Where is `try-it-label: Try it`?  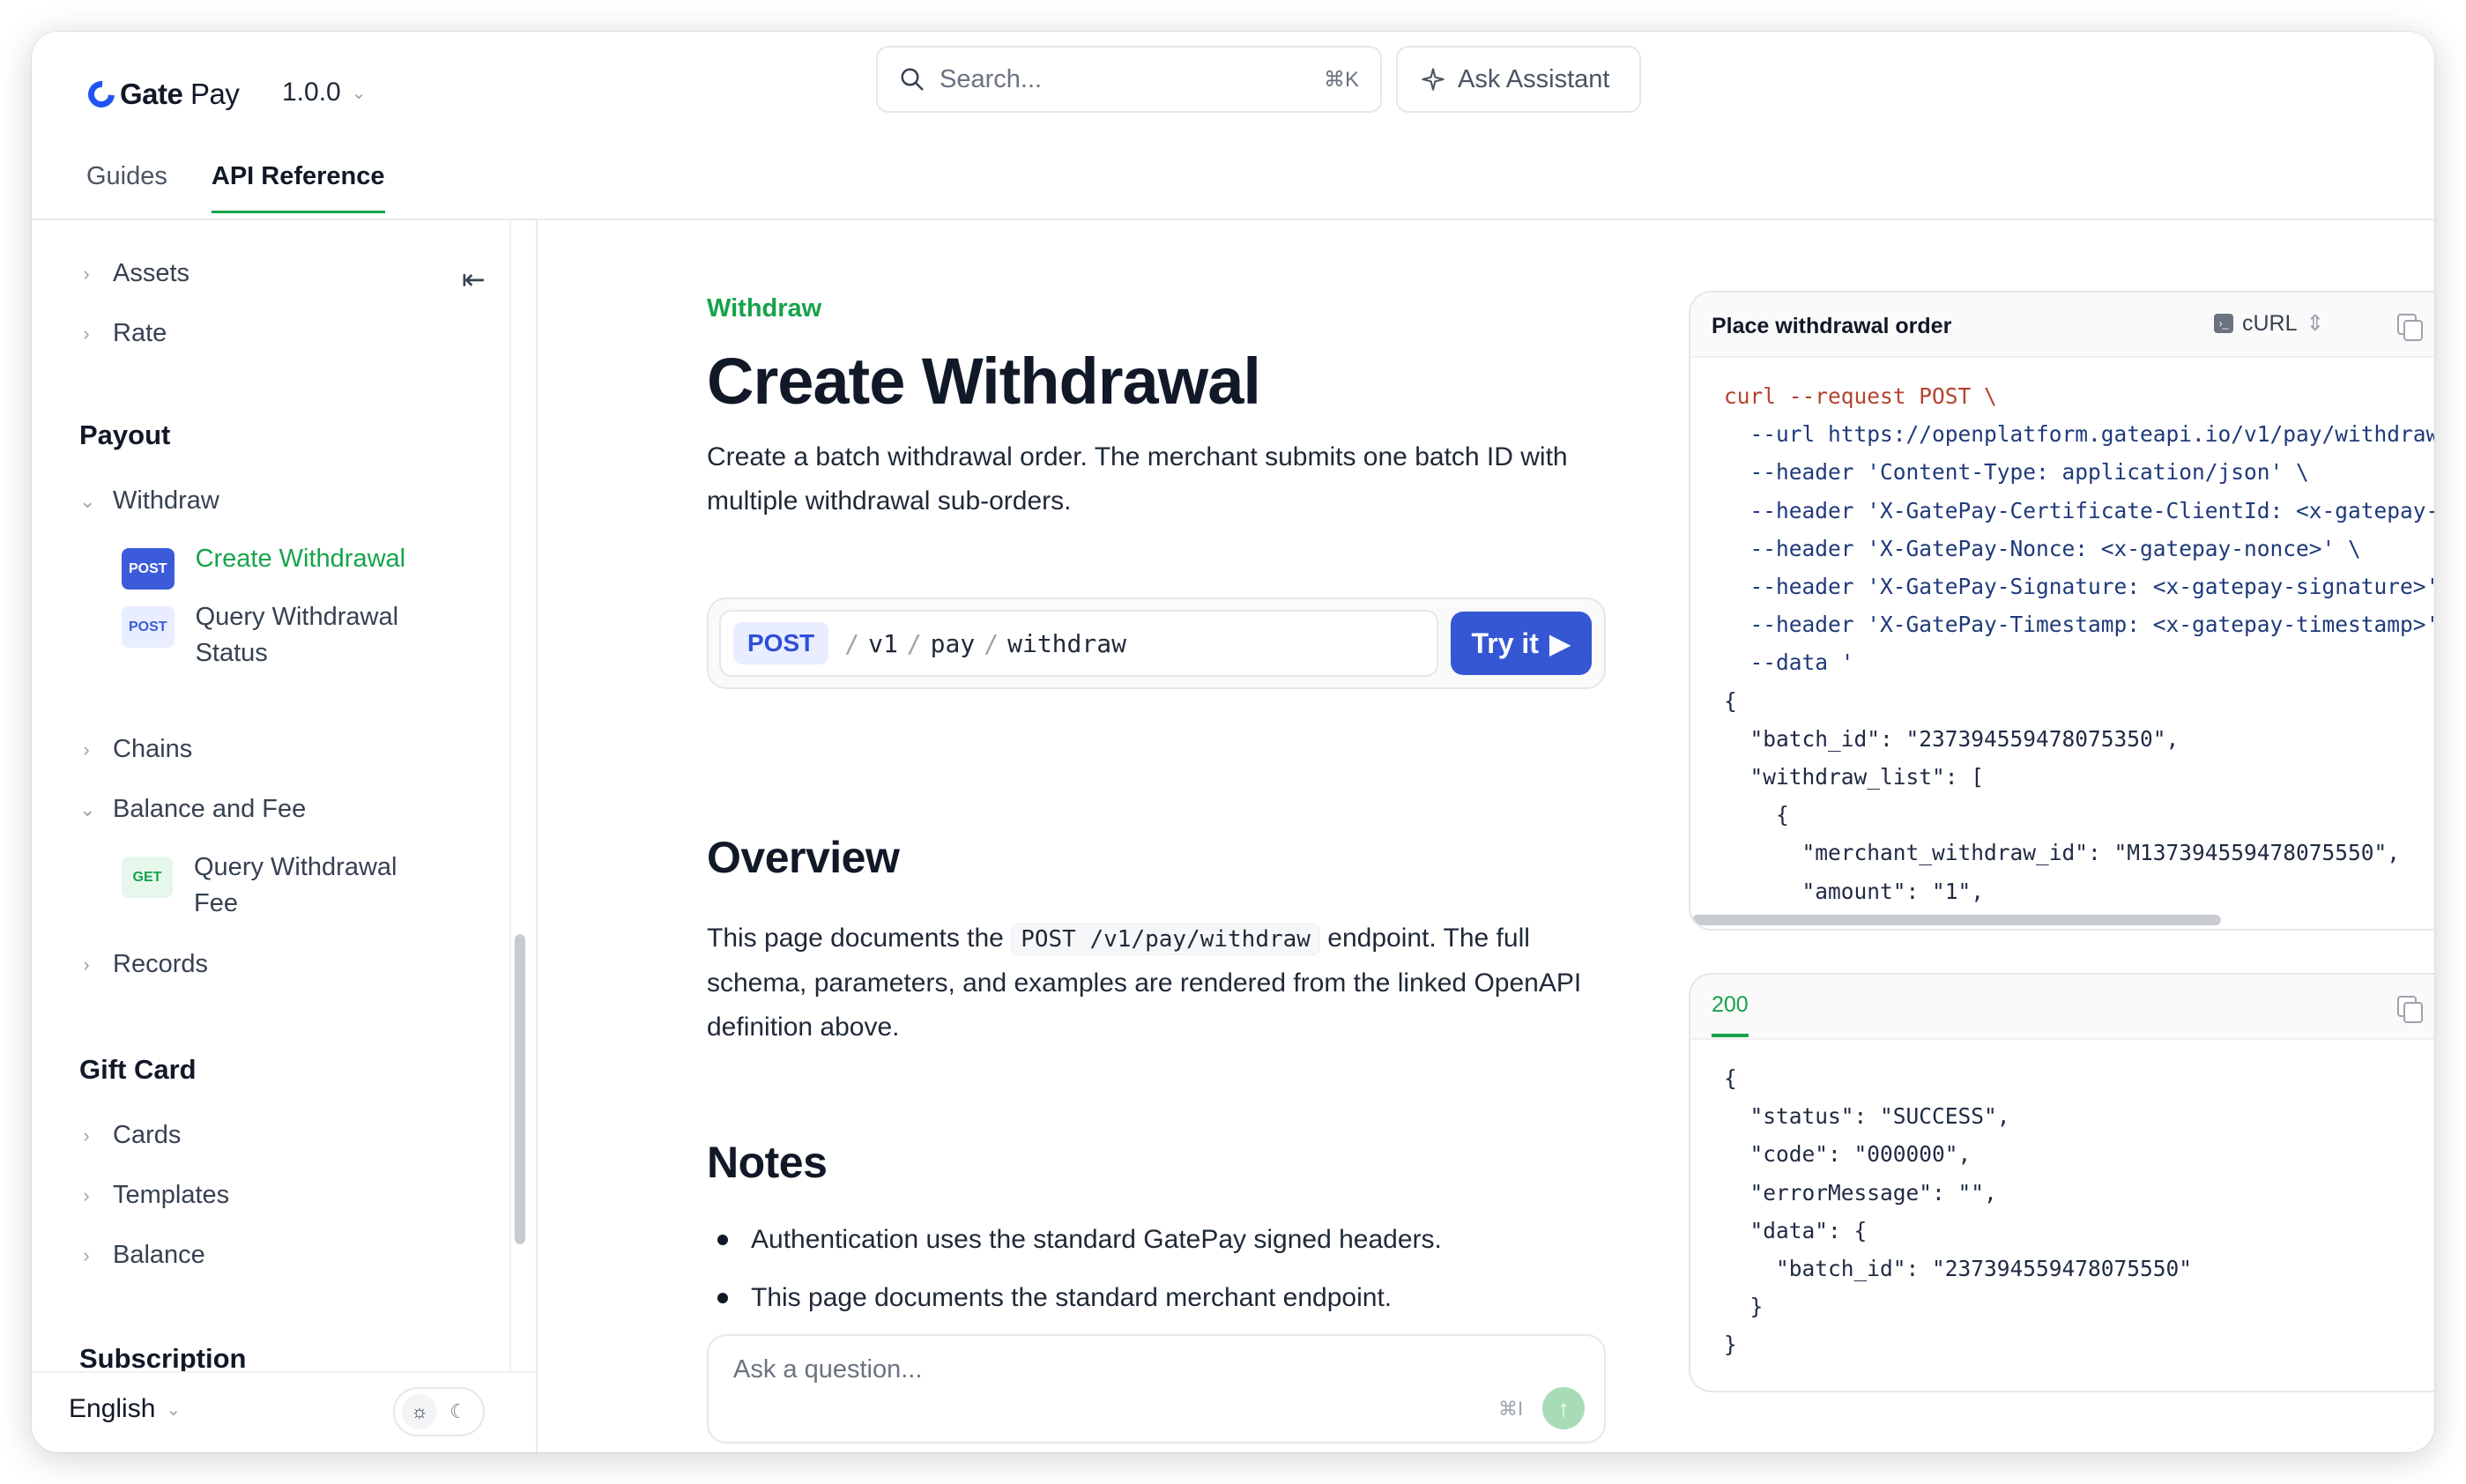 try-it-label: Try it is located at coordinates (1505, 643).